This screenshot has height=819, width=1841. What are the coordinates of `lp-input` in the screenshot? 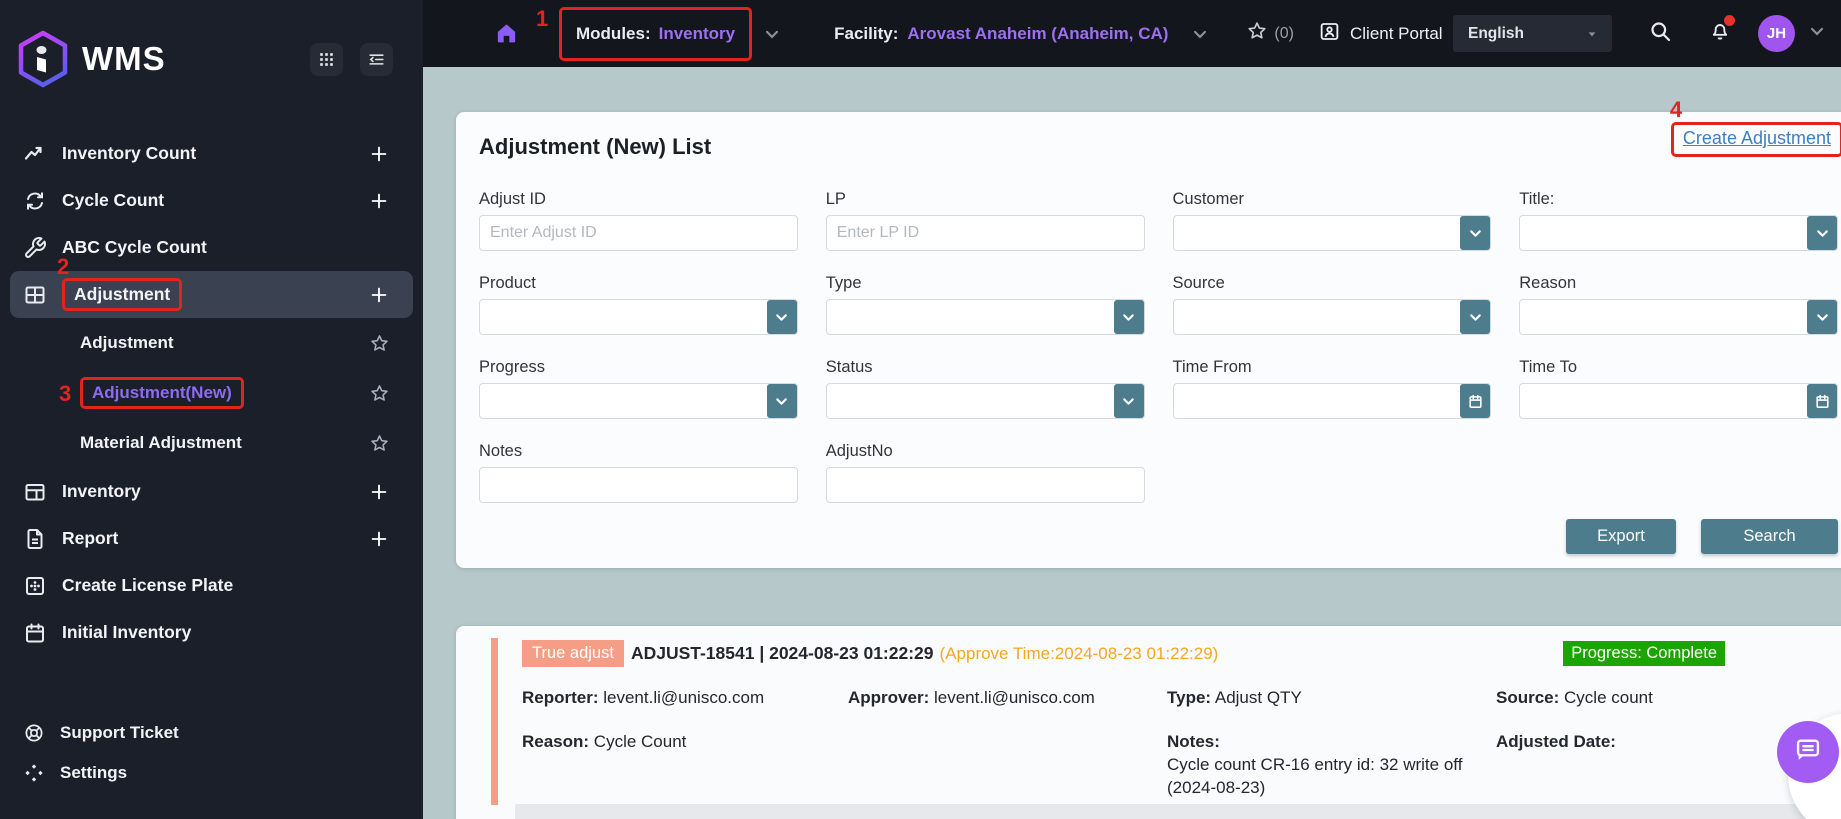 It's located at (985, 233).